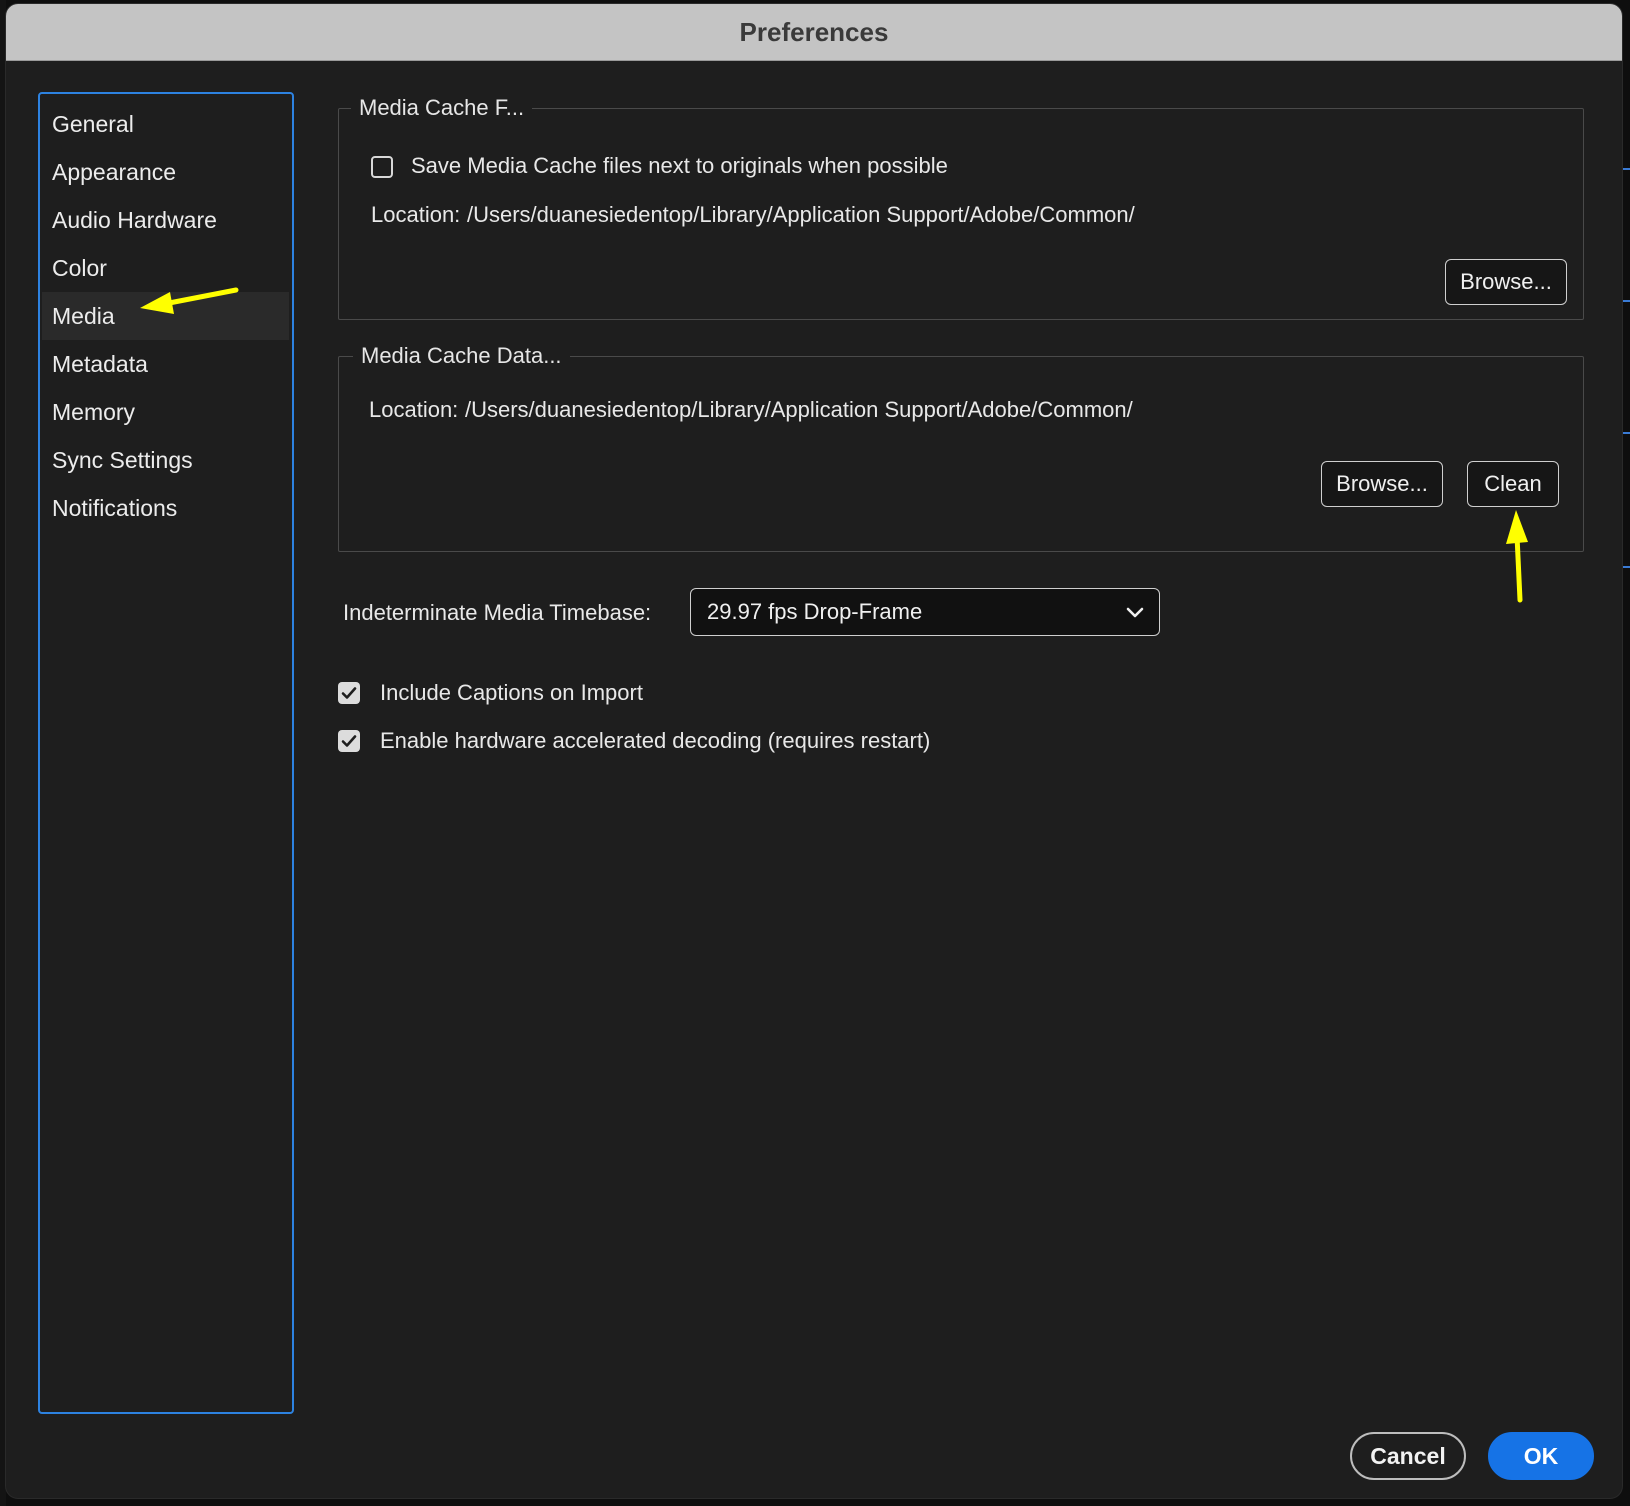  I want to click on media-cache-database-location-label: Location:, so click(414, 409).